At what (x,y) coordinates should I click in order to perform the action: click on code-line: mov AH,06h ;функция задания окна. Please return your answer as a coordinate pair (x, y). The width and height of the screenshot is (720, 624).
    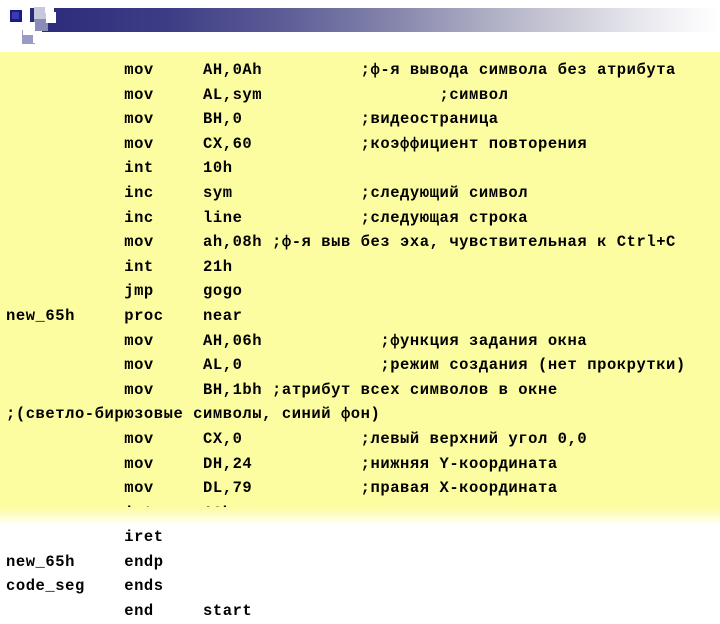
    Looking at the image, I should click on (297, 340).